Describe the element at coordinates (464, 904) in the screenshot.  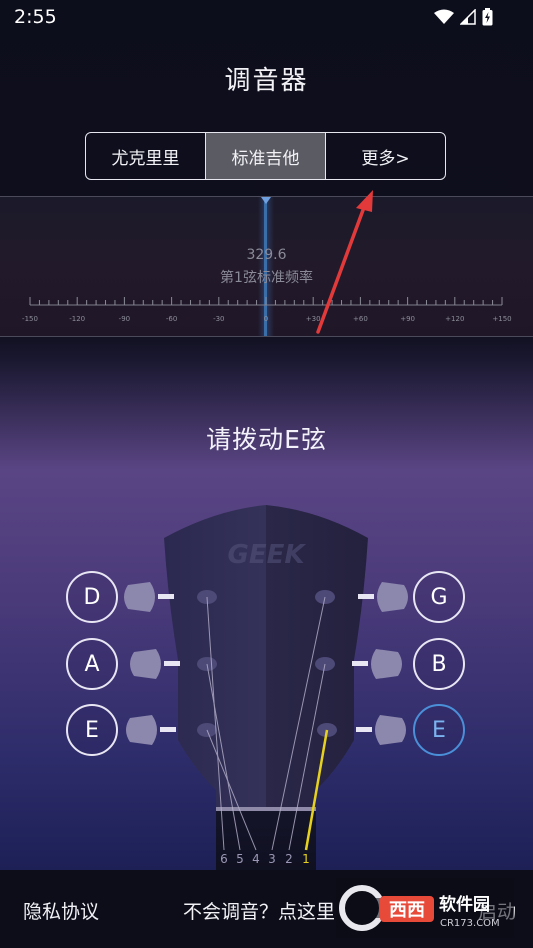
I see `svg-text: 软件园` at that location.